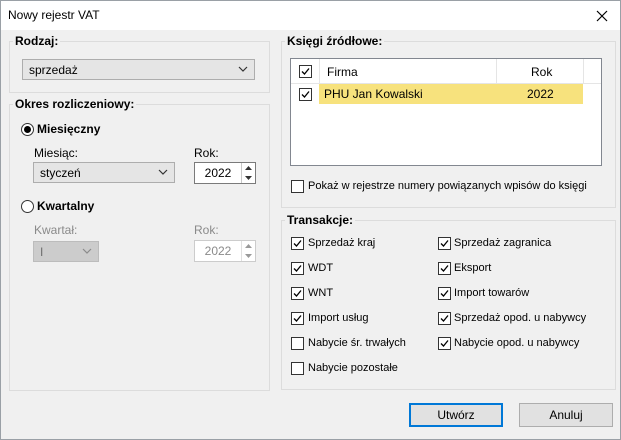  I want to click on okres-legend: Okres rozliczeniowy:, so click(75, 104).